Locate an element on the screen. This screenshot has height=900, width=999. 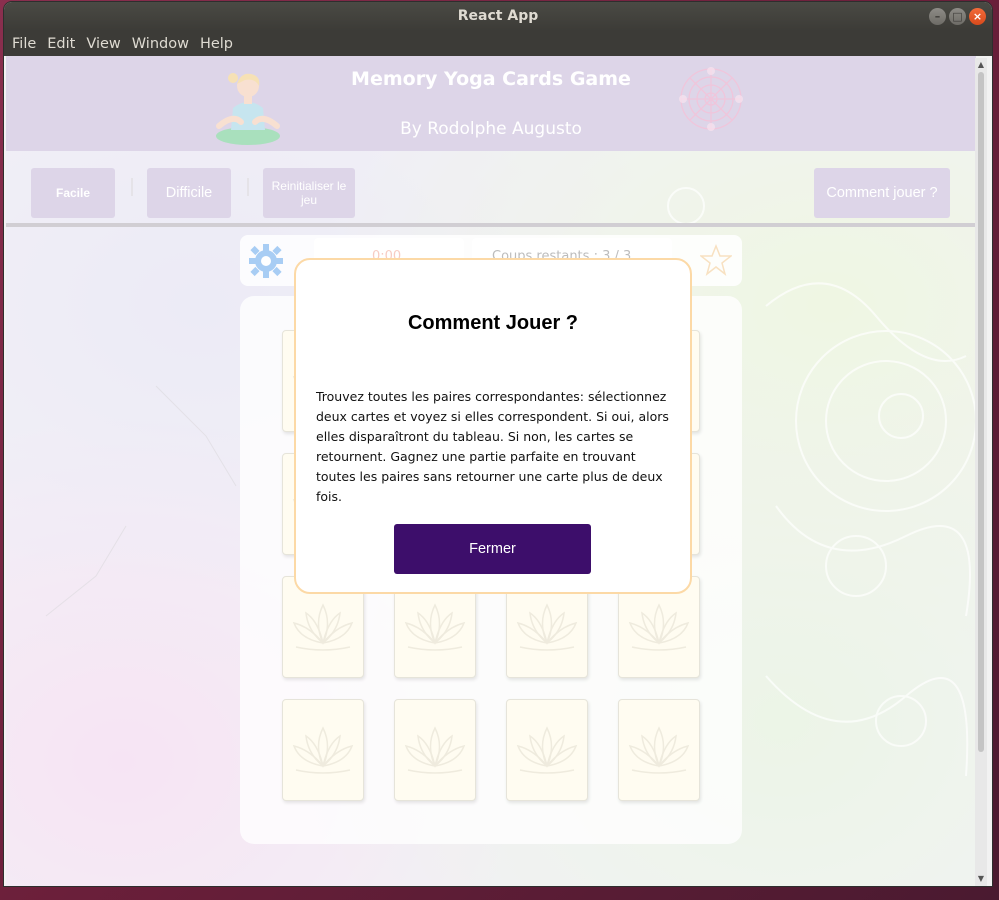
close-modal-button: Fermer is located at coordinates (492, 549).